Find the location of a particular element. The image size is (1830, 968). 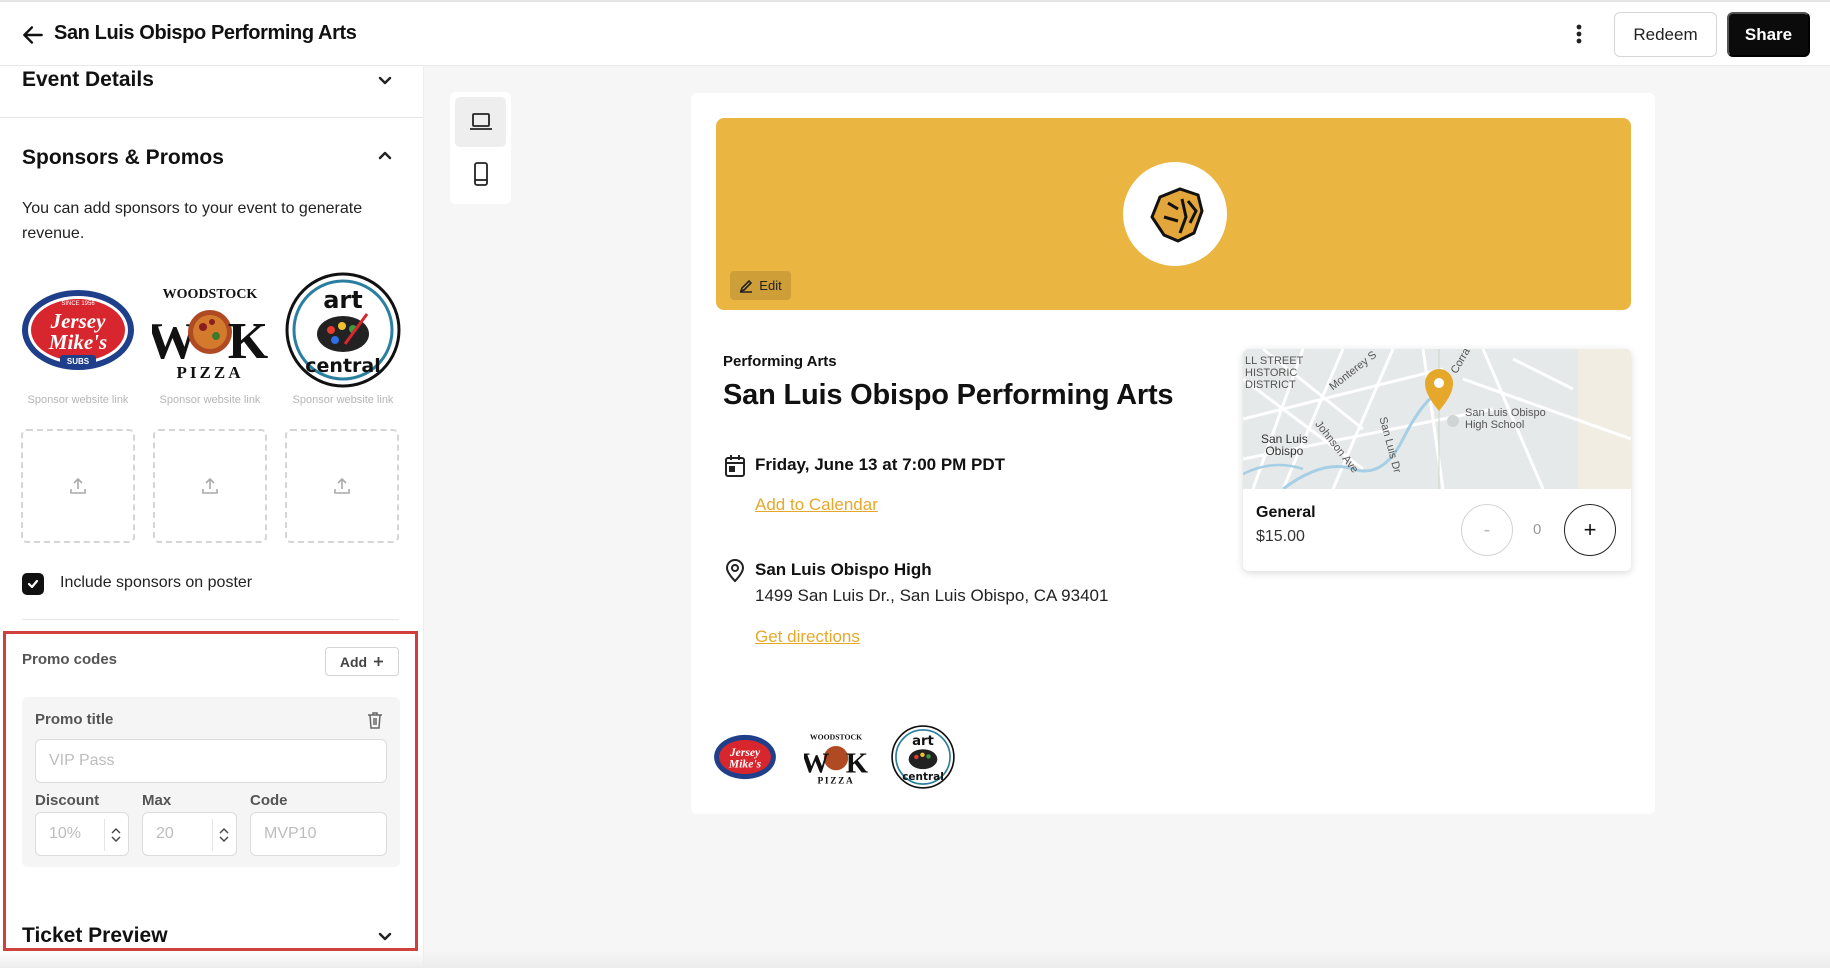

max-label: Max is located at coordinates (157, 800).